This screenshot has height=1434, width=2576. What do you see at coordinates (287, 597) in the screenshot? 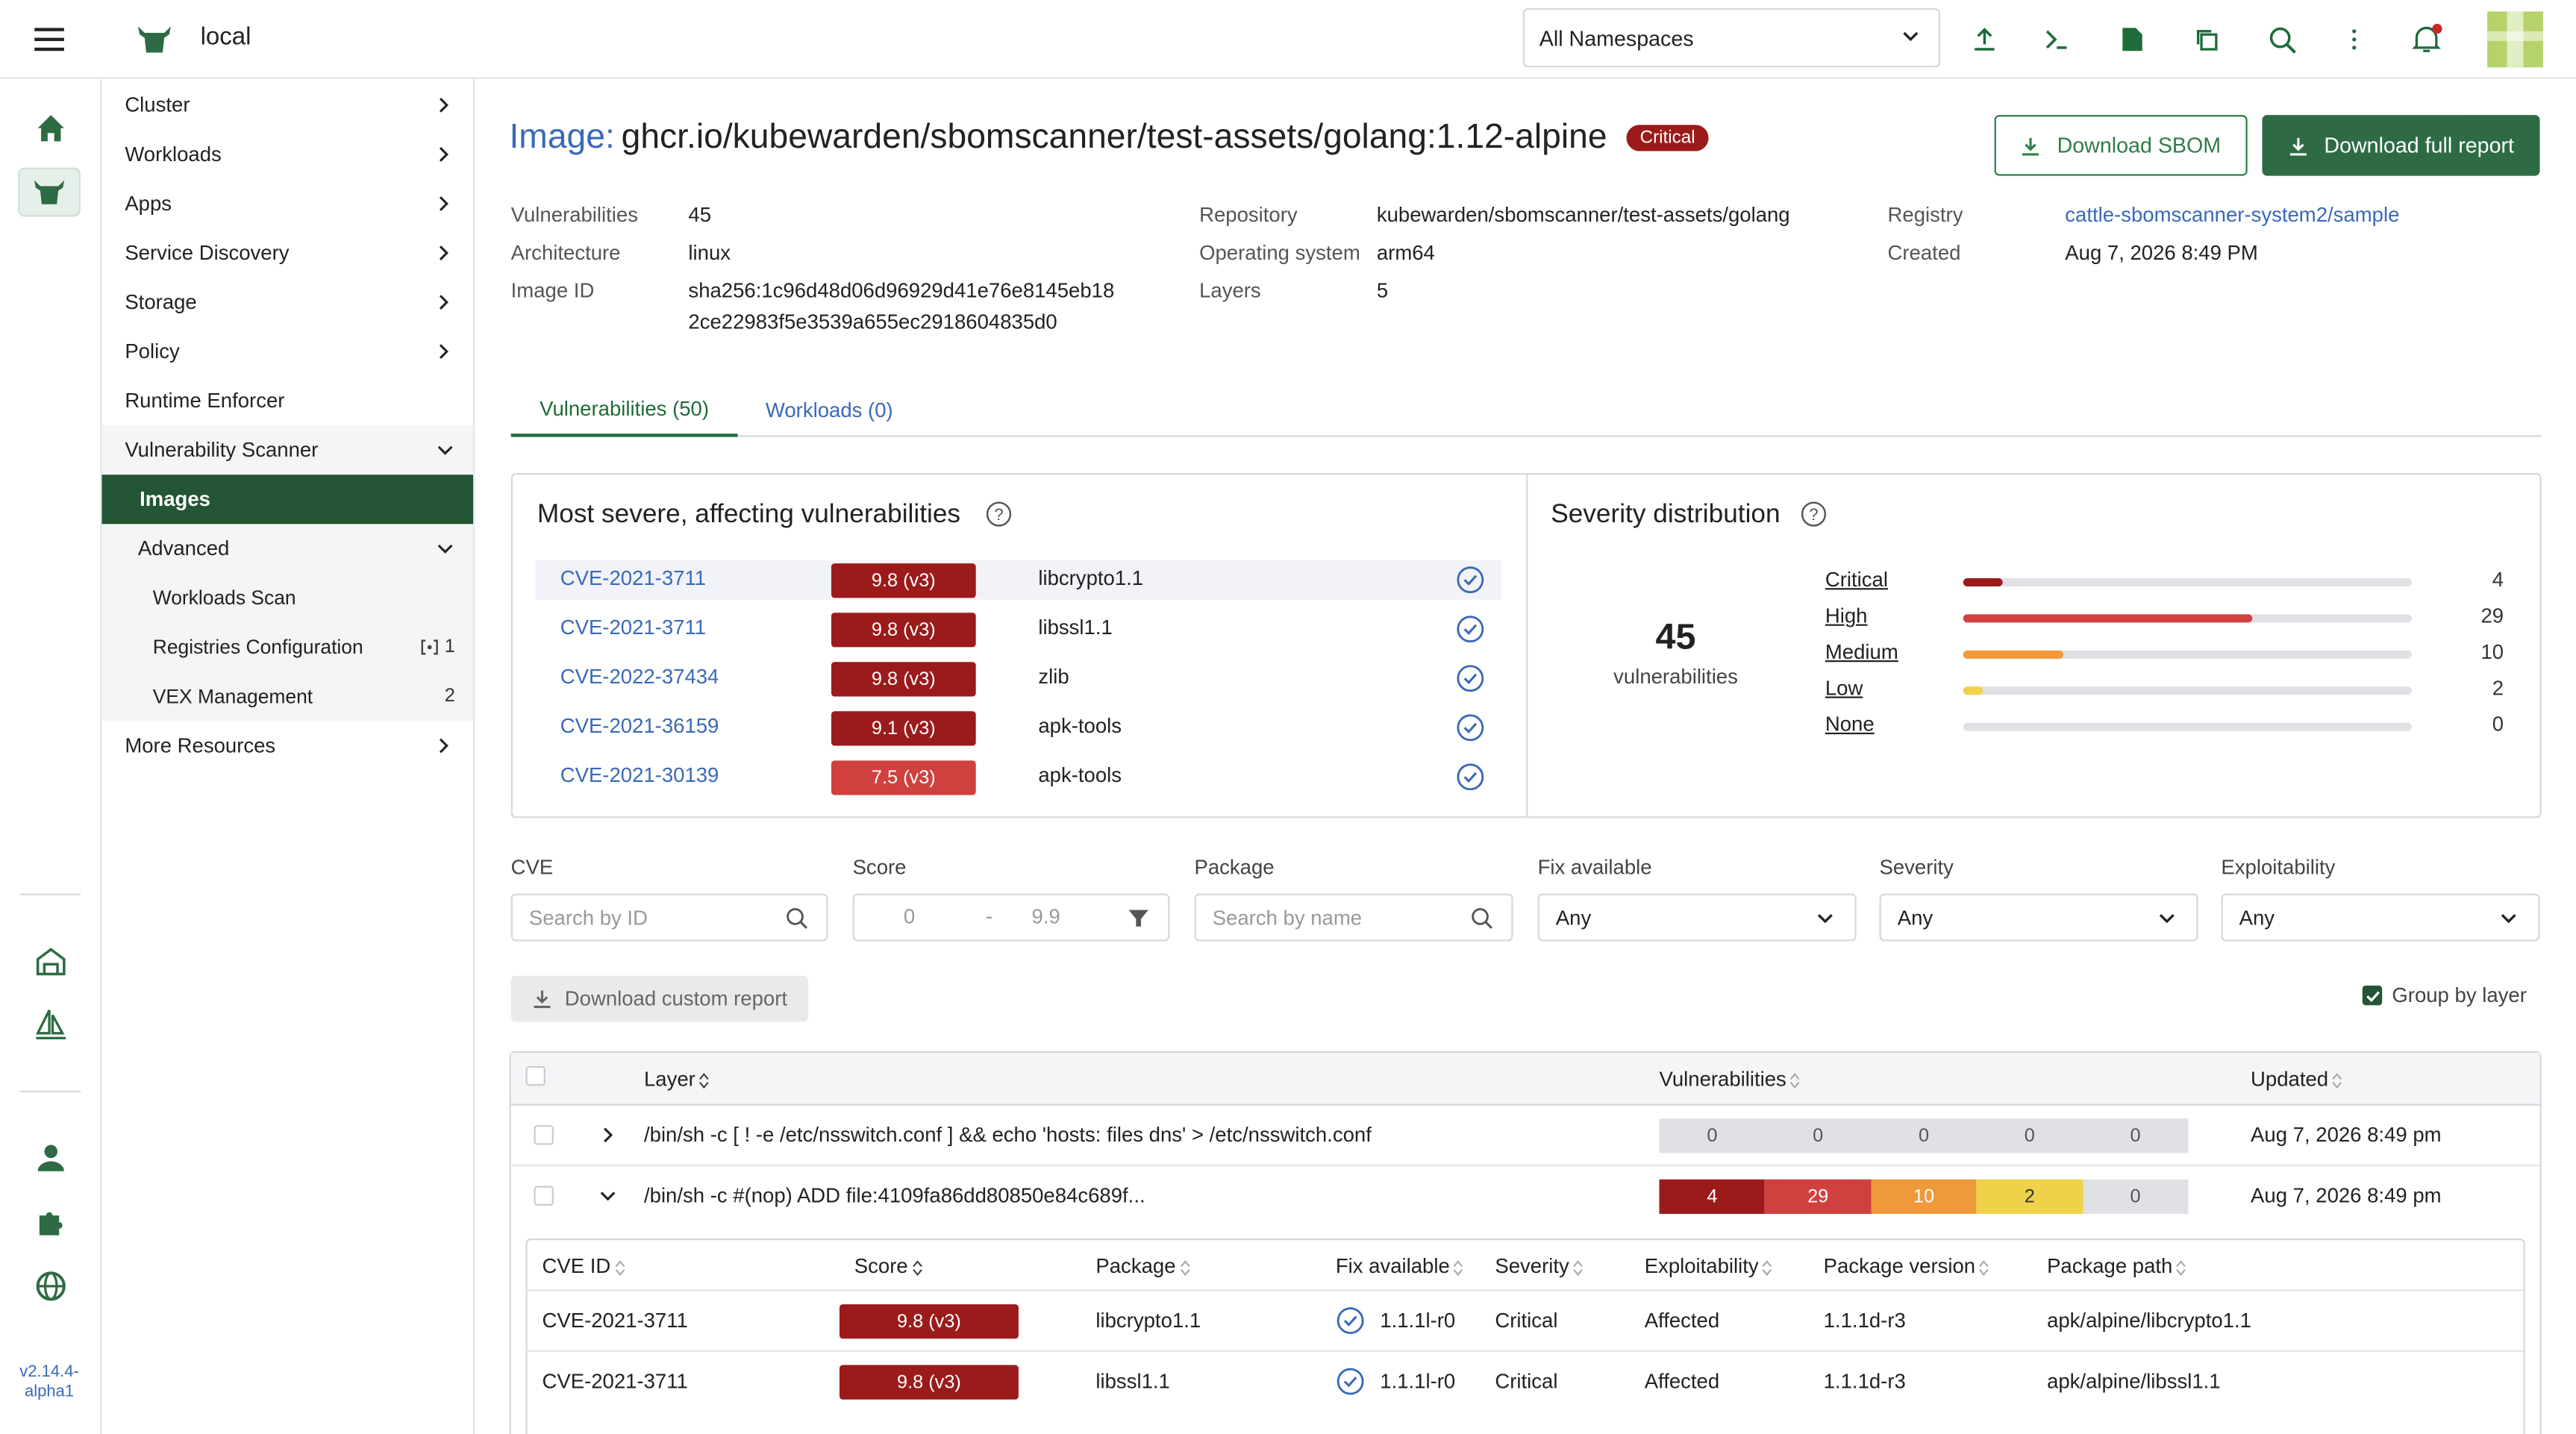
I see `nav-workloads-scan: Workloads Scan` at bounding box center [287, 597].